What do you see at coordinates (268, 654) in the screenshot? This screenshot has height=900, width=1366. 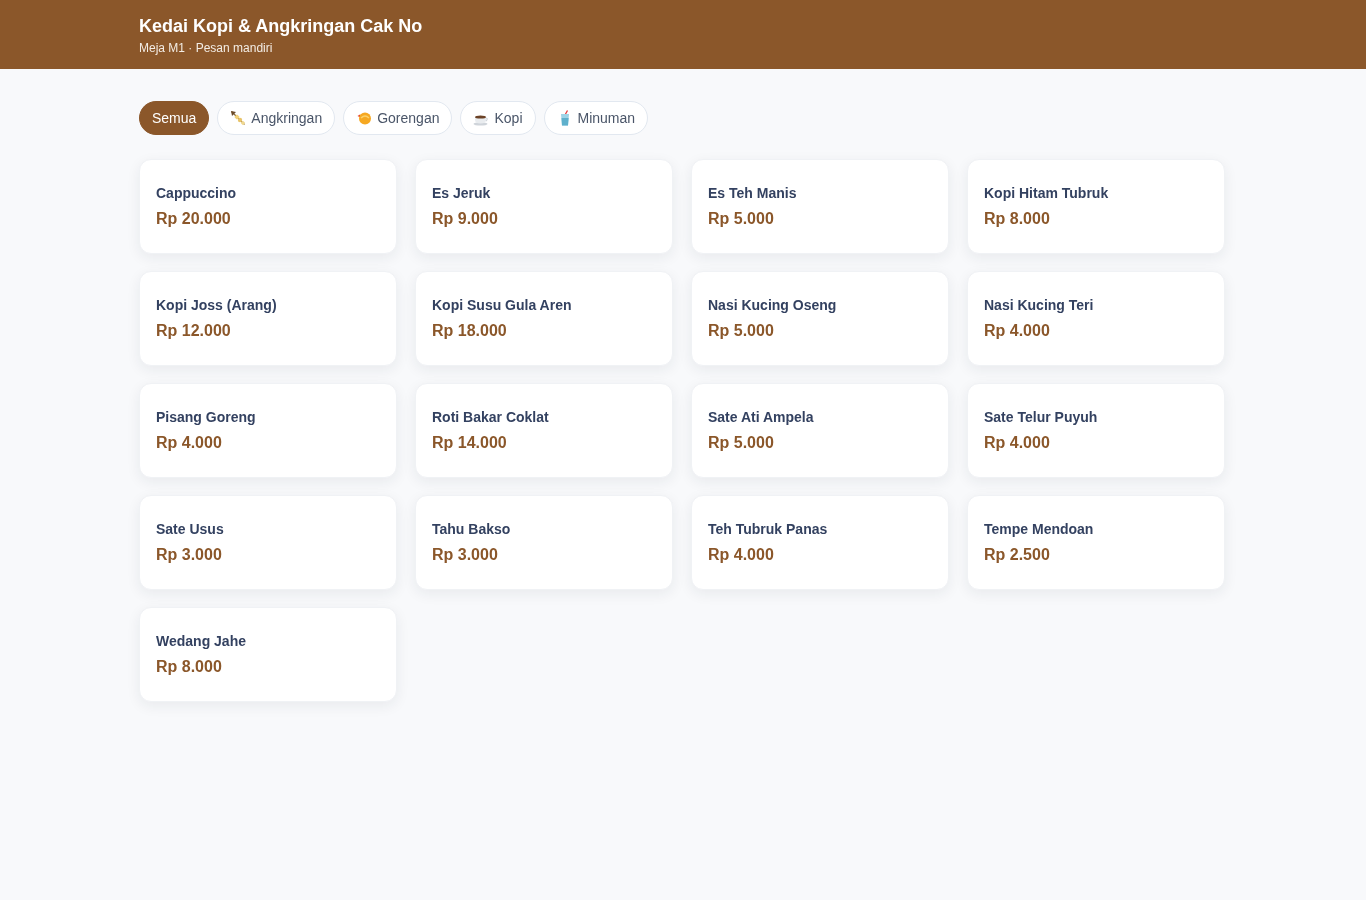 I see `menu-card: Wedang Jahe Rp 8.000` at bounding box center [268, 654].